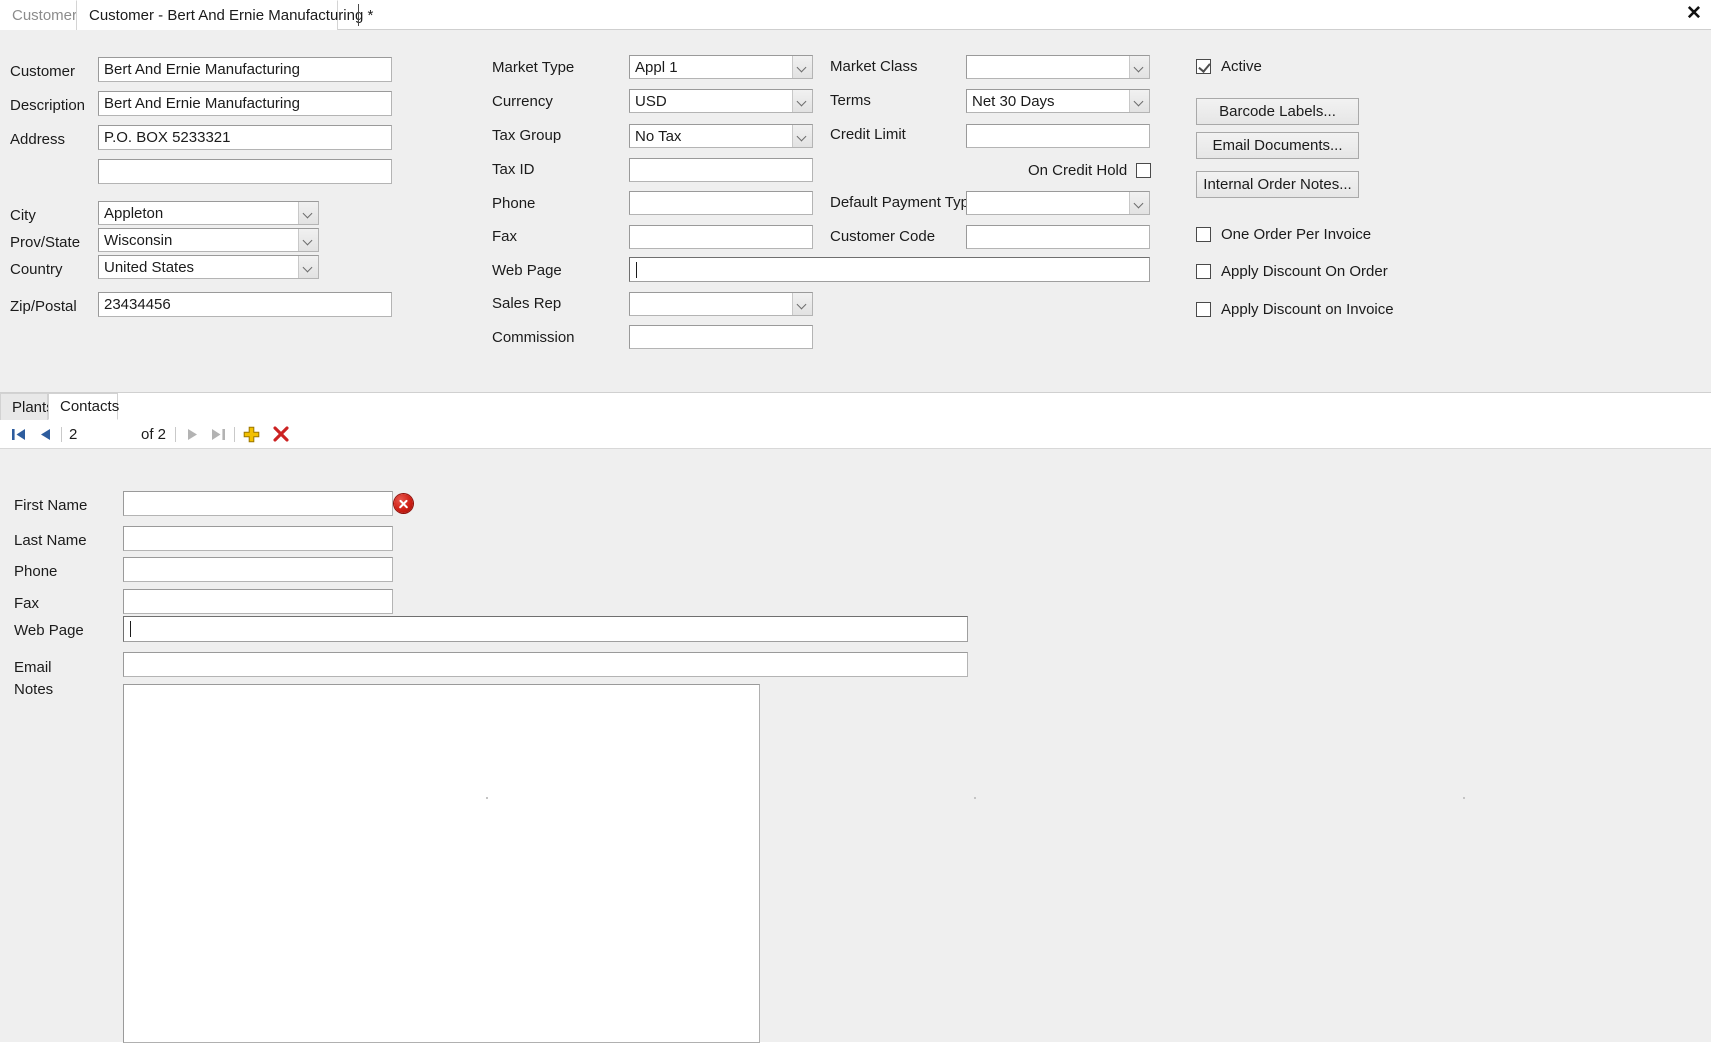 The image size is (1711, 1043). What do you see at coordinates (90, 406) in the screenshot?
I see `sub-tab-contacts-label: Contacts` at bounding box center [90, 406].